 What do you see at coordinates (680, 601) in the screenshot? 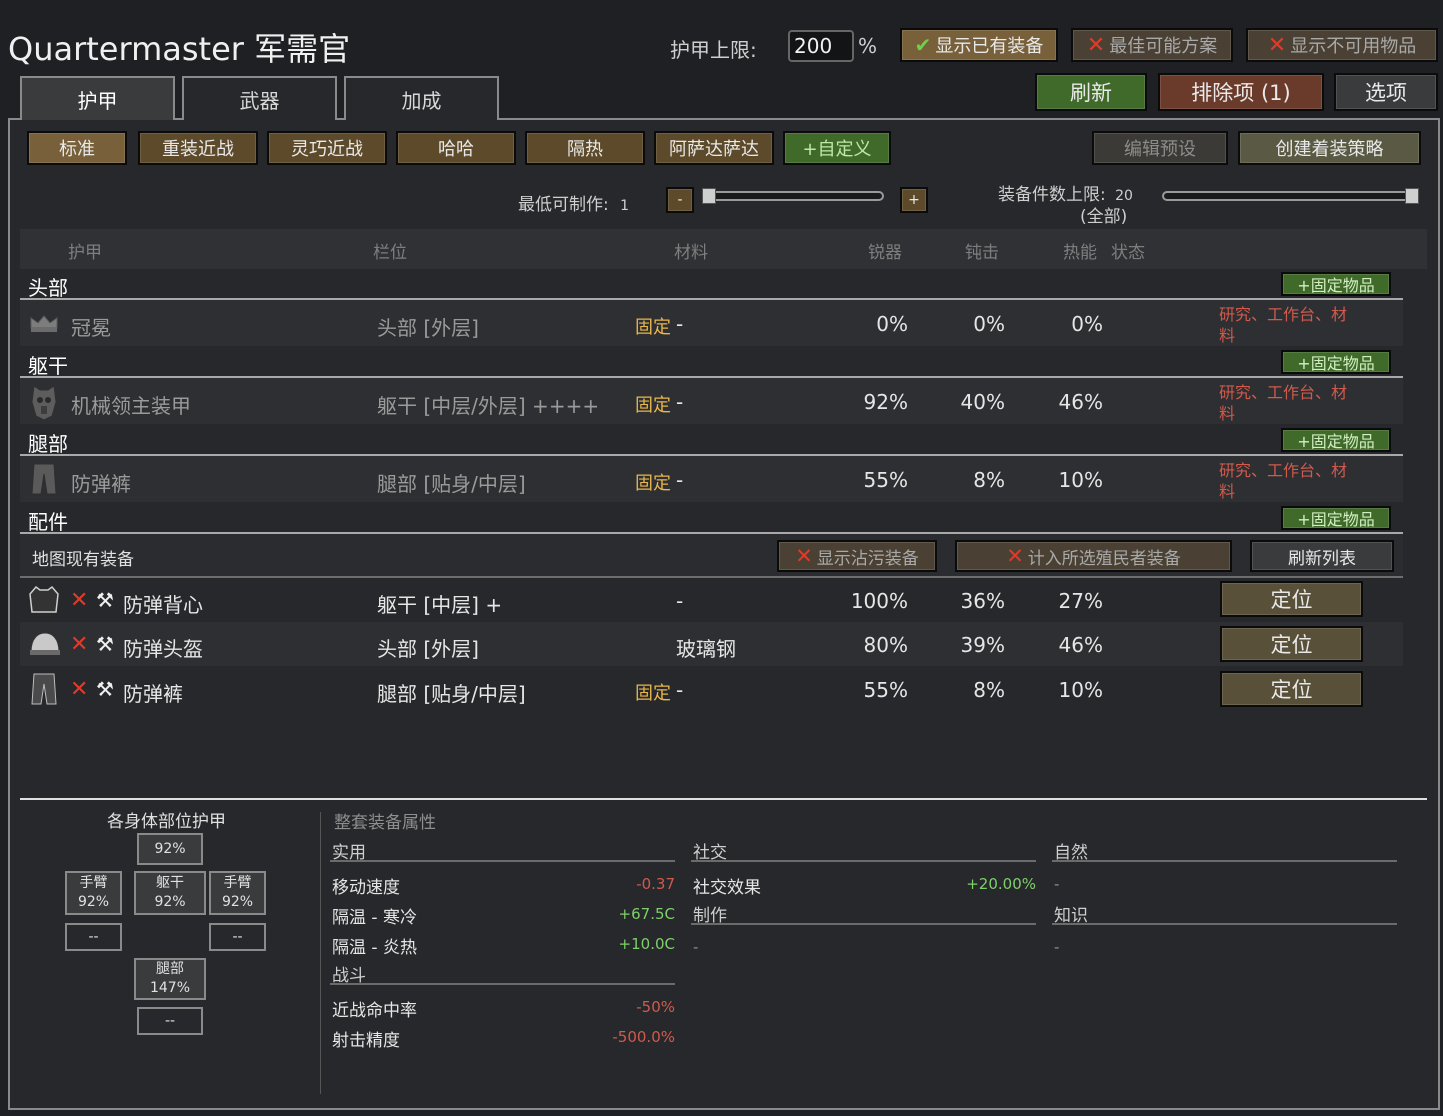
I see `map-item-material: -` at bounding box center [680, 601].